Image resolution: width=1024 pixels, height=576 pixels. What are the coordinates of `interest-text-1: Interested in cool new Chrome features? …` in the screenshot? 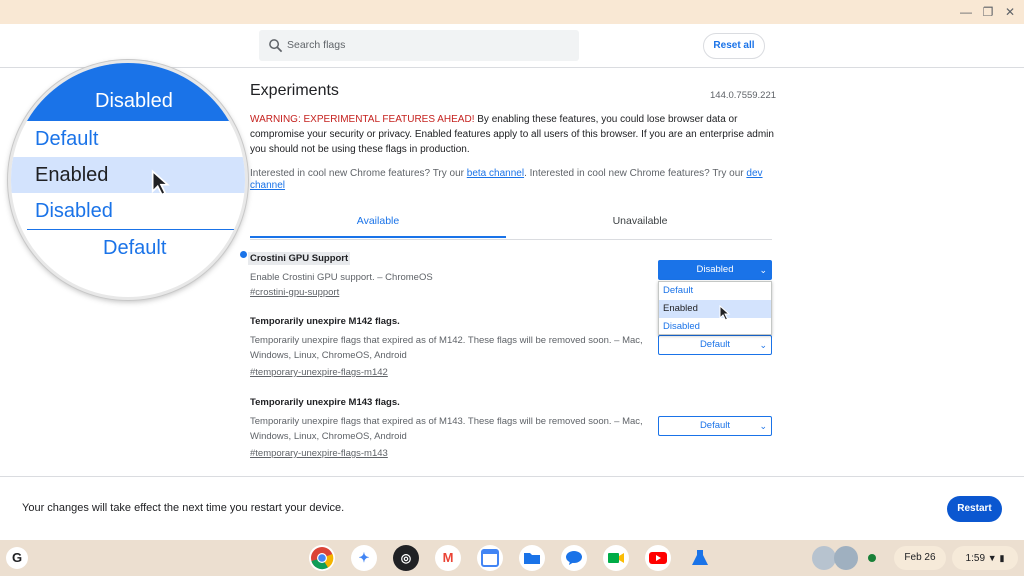 It's located at (358, 173).